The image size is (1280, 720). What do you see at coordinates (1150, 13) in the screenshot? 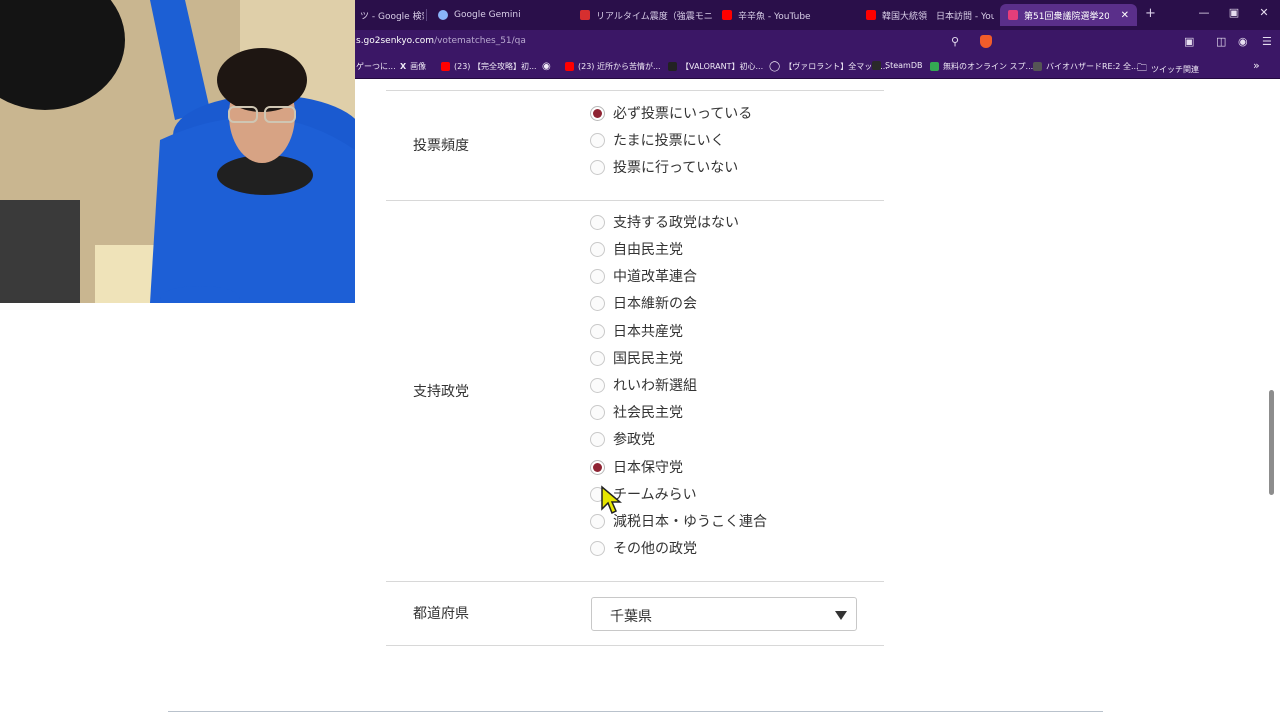
I see `new-tab-button: +` at bounding box center [1150, 13].